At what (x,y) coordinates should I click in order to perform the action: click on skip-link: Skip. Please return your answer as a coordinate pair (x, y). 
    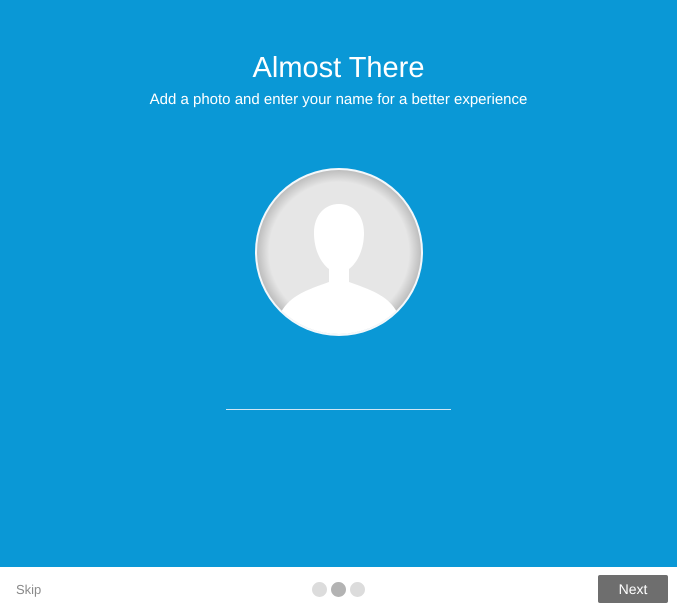
    Looking at the image, I should click on (29, 589).